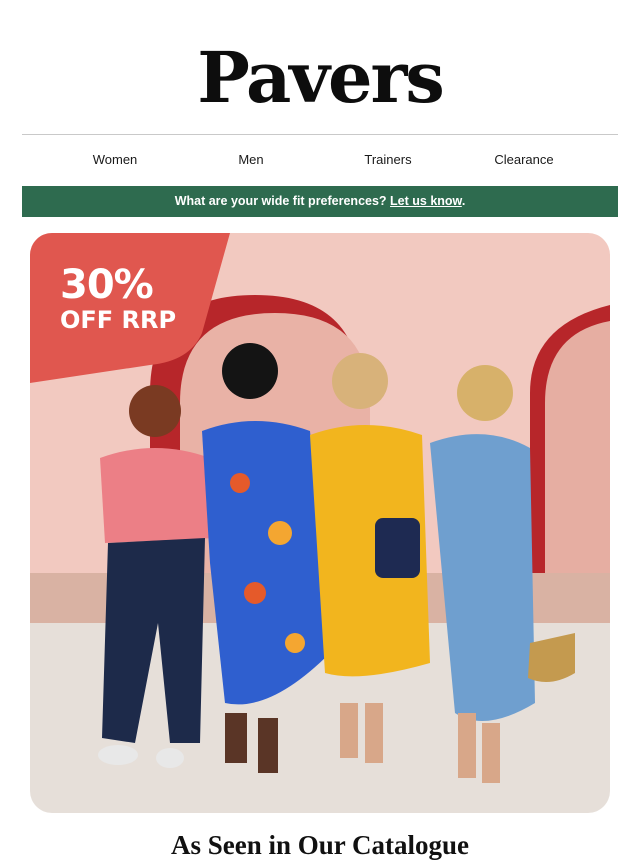  I want to click on nav-item-trainers: Trainers, so click(387, 159).